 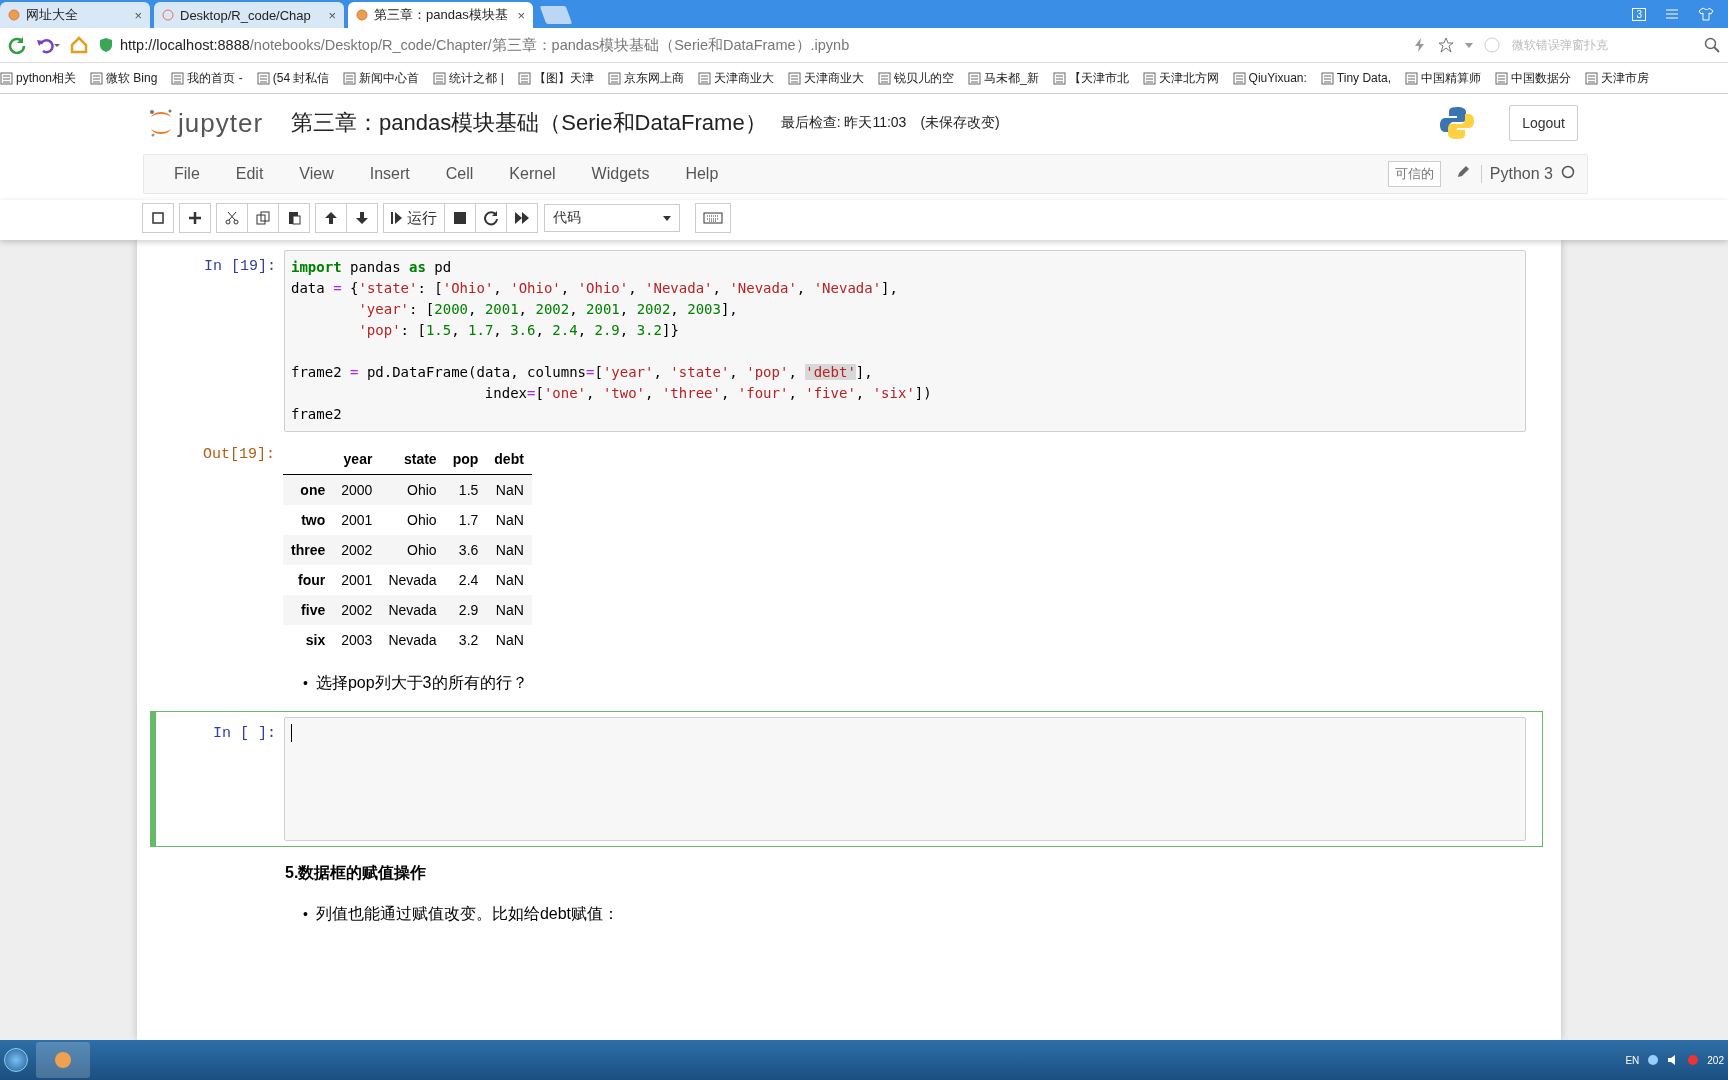 I want to click on bookmark: 我的首页 -, so click(x=207, y=78).